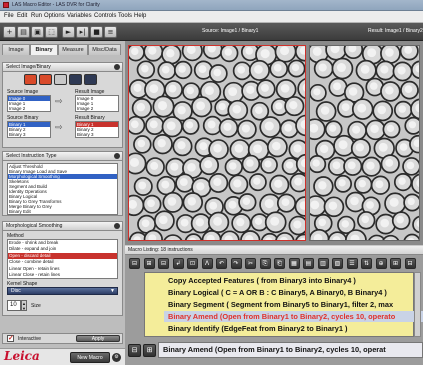  What do you see at coordinates (97, 129) in the screenshot?
I see `result-binary-list: Binary 1 Binary 2 Binary 3` at bounding box center [97, 129].